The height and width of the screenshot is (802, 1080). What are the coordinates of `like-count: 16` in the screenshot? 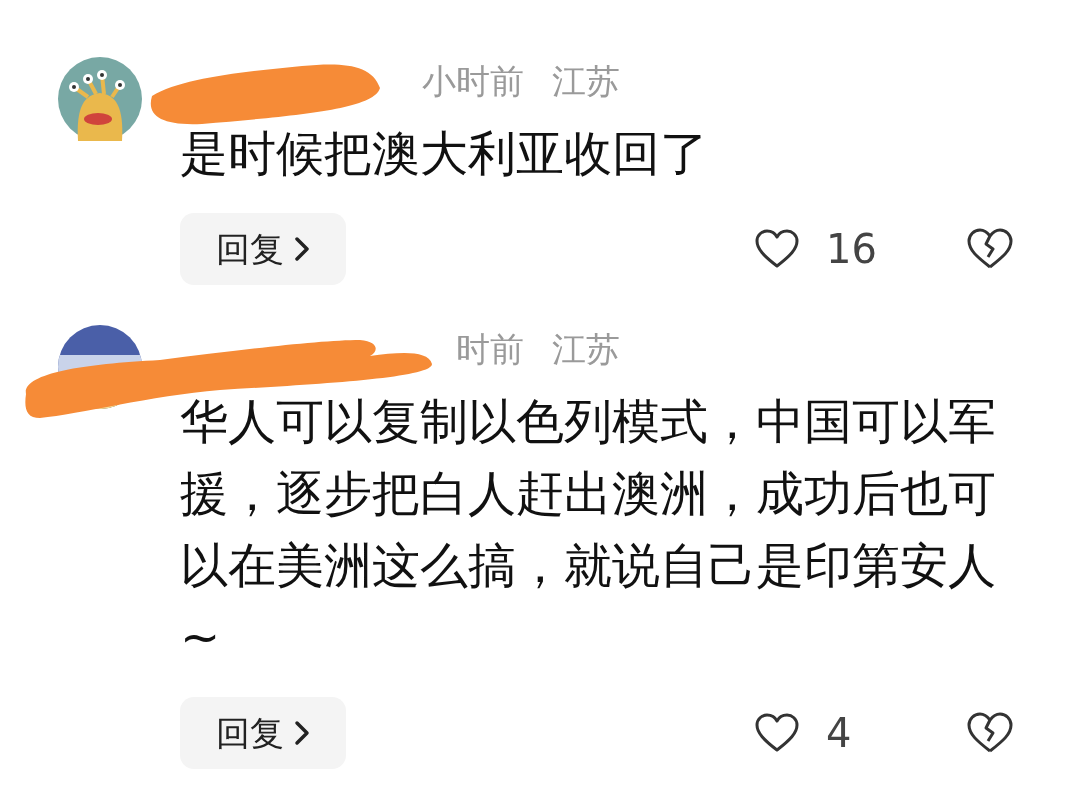 It's located at (852, 249).